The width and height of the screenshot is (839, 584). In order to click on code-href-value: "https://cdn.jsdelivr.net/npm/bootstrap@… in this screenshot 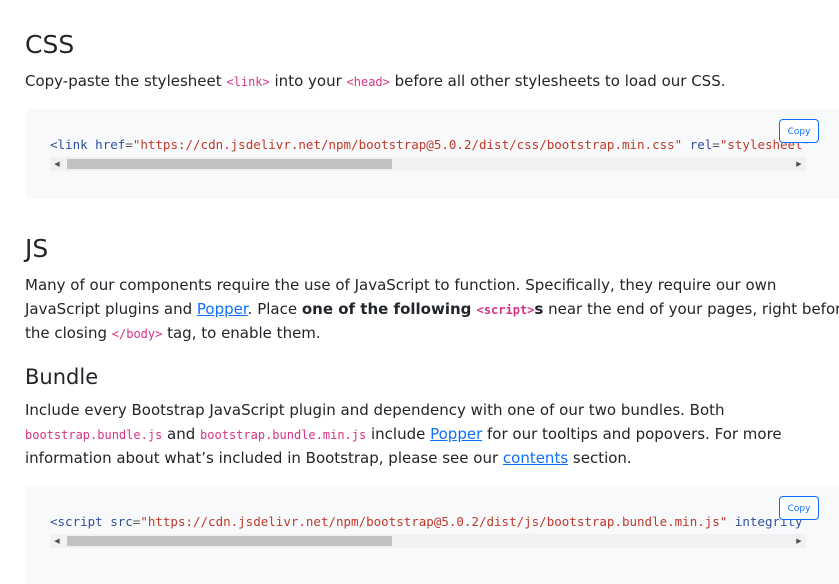, I will do `click(407, 144)`.